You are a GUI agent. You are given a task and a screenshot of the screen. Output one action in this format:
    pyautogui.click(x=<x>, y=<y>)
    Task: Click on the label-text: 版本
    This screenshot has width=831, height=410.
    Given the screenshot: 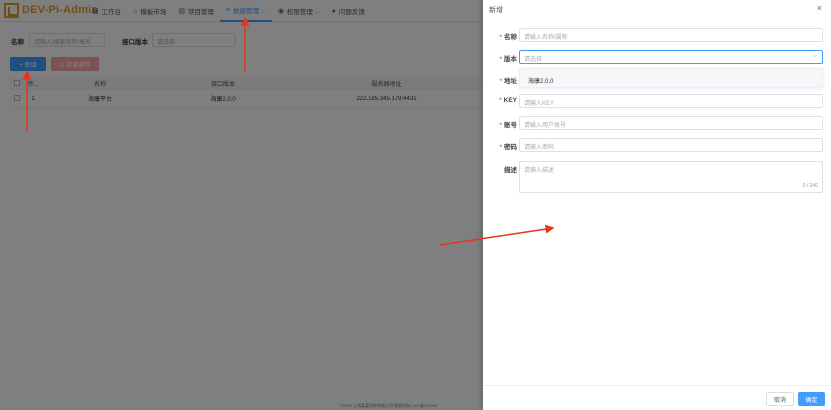 What is the action you would take?
    pyautogui.click(x=510, y=59)
    